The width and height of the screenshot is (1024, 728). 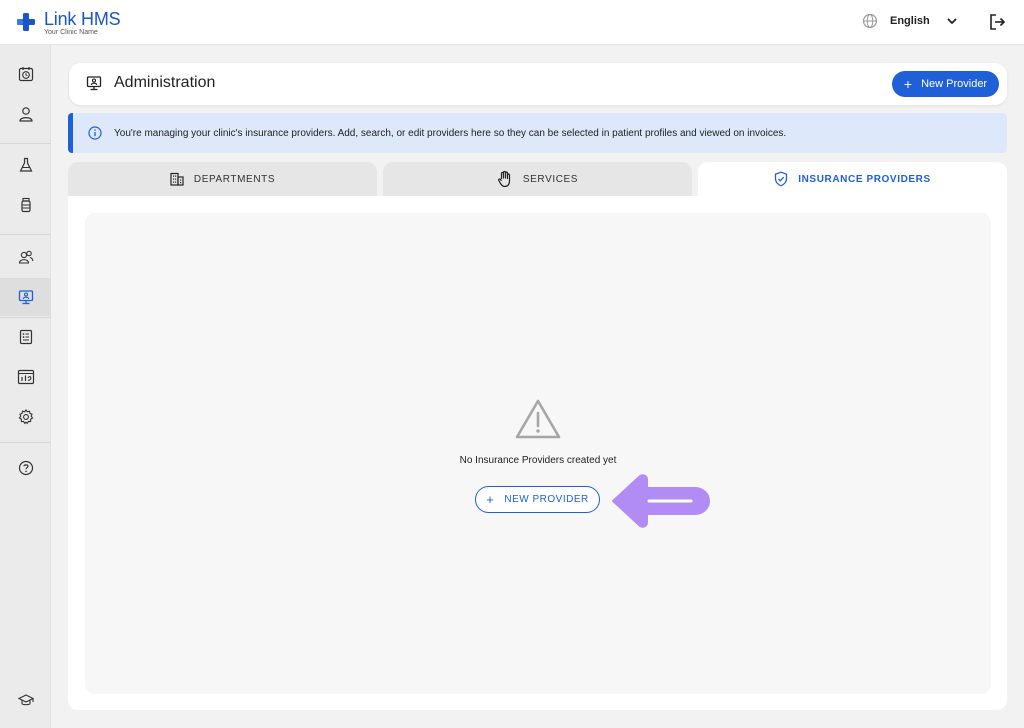 What do you see at coordinates (546, 499) in the screenshot?
I see `empty-state-button-label: NEW PROVIDER` at bounding box center [546, 499].